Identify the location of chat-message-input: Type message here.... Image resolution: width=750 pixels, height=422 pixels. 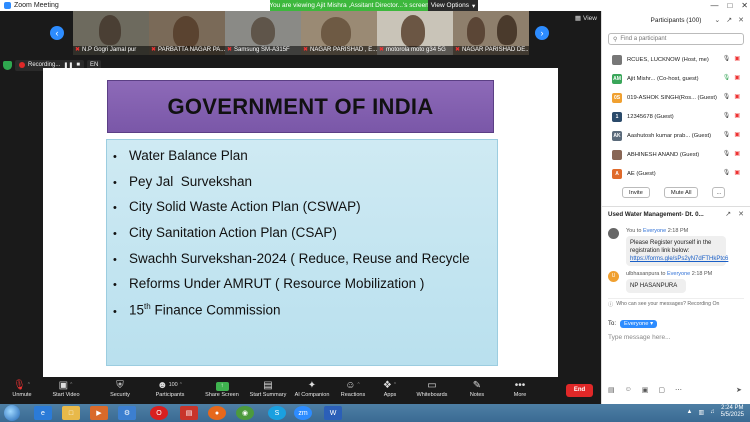
(679, 337).